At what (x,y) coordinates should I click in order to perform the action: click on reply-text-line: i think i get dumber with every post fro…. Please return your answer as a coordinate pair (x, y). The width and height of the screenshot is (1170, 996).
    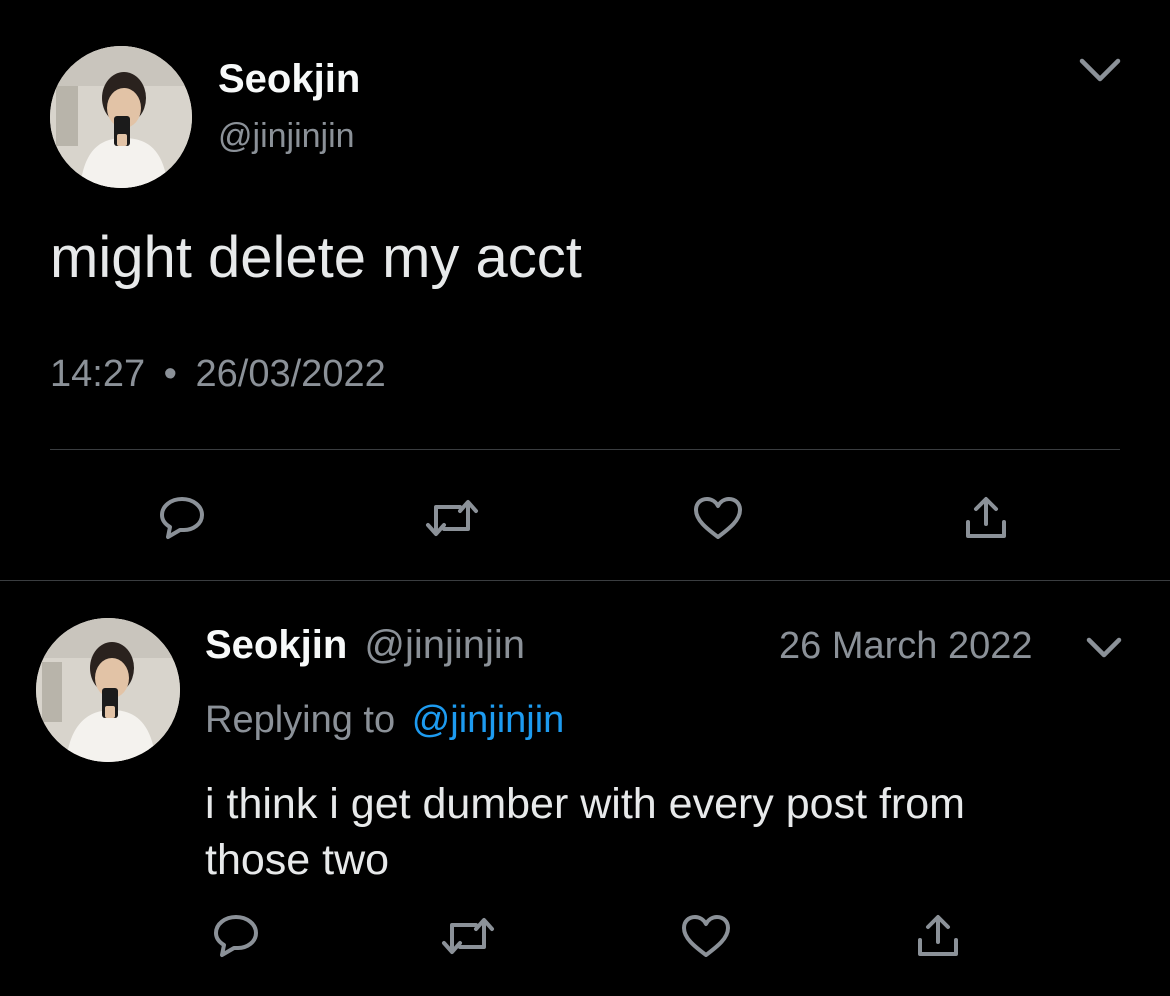
    Looking at the image, I should click on (585, 804).